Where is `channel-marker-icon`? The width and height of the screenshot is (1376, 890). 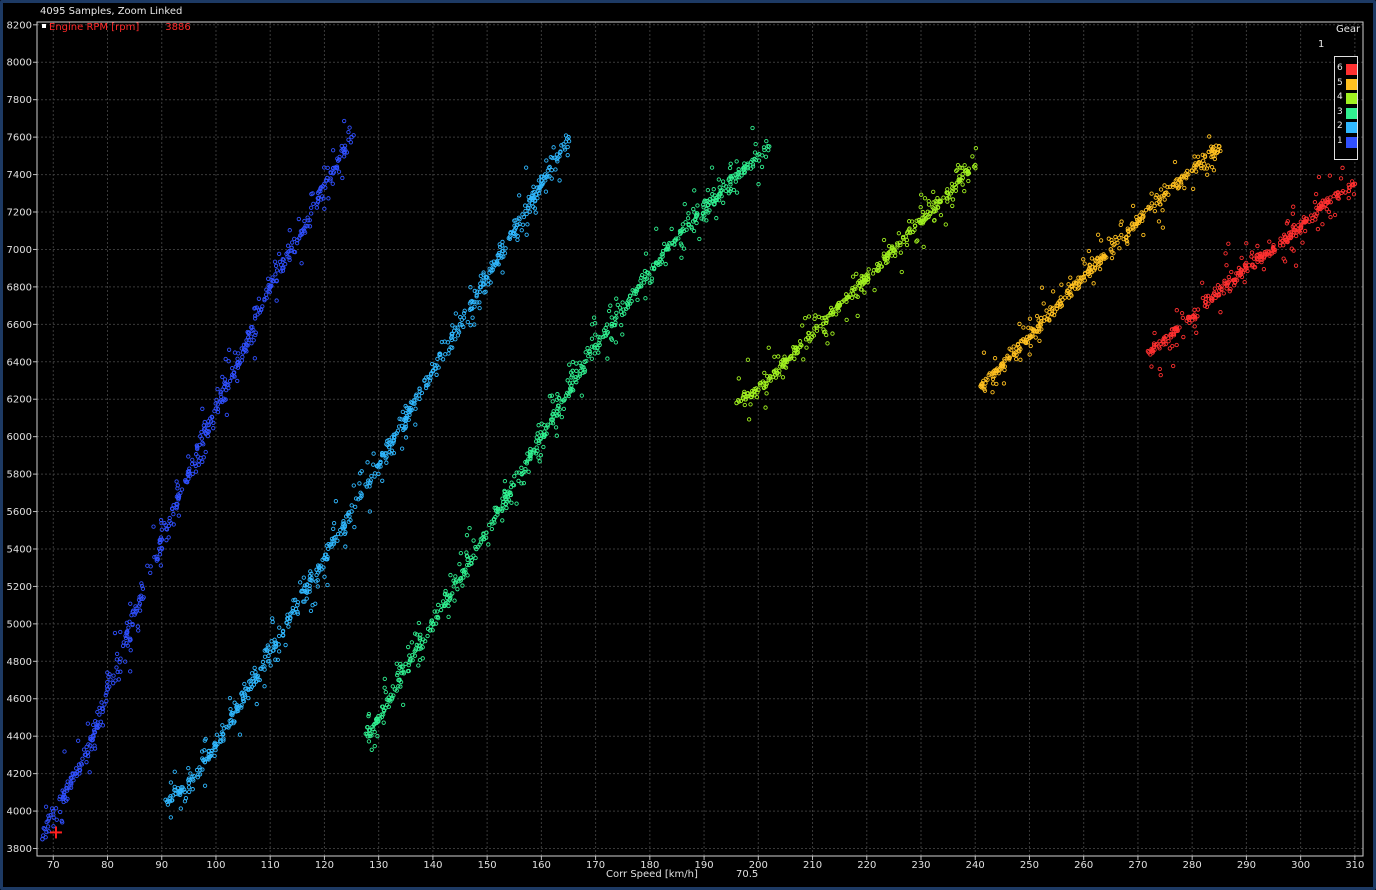
channel-marker-icon is located at coordinates (44, 26).